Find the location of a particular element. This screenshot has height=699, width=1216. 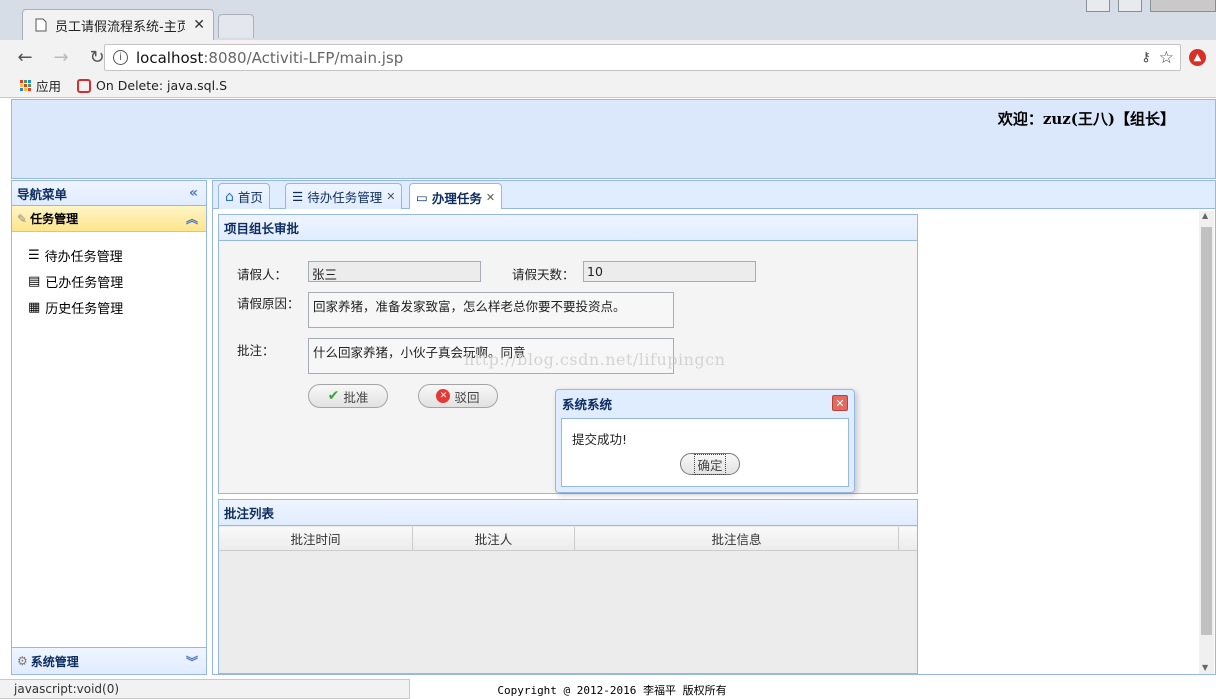

archive-icon: ▦ is located at coordinates (34, 307).